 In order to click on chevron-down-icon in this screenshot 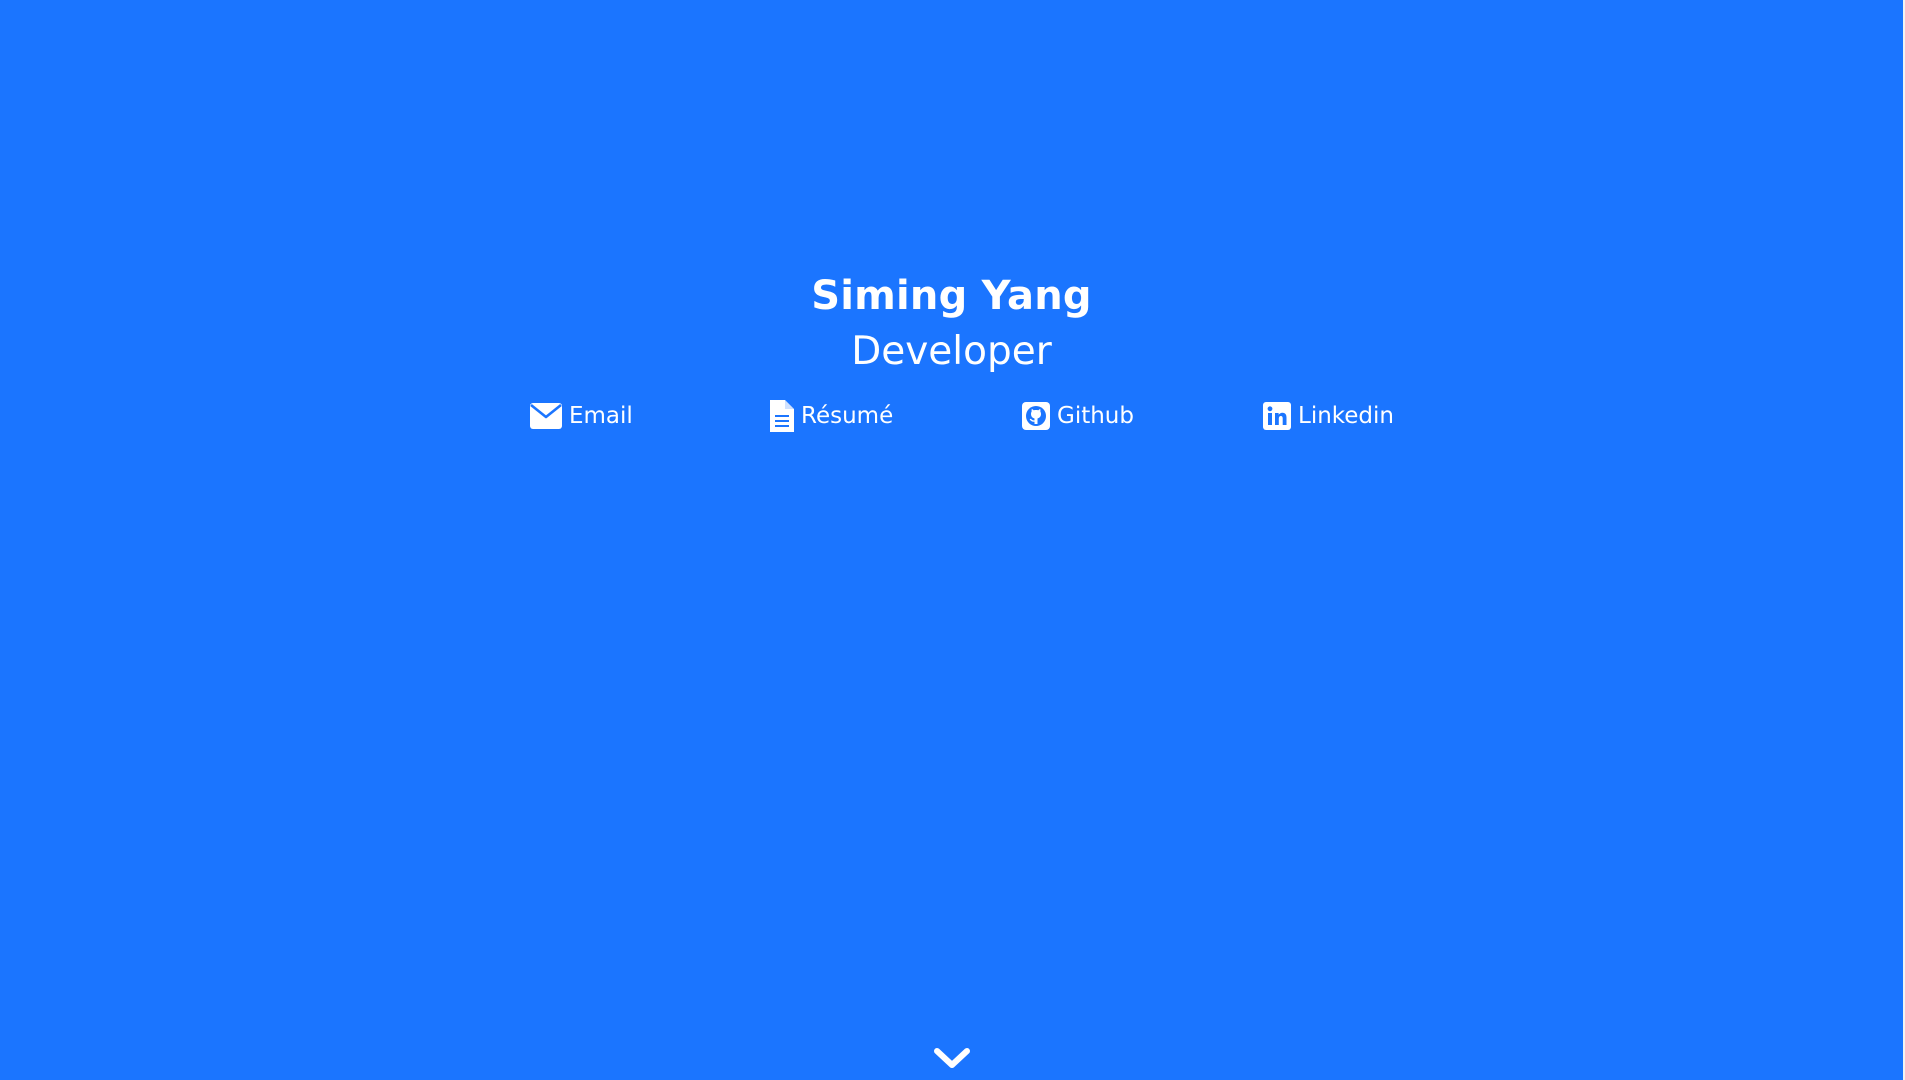, I will do `click(952, 1062)`.